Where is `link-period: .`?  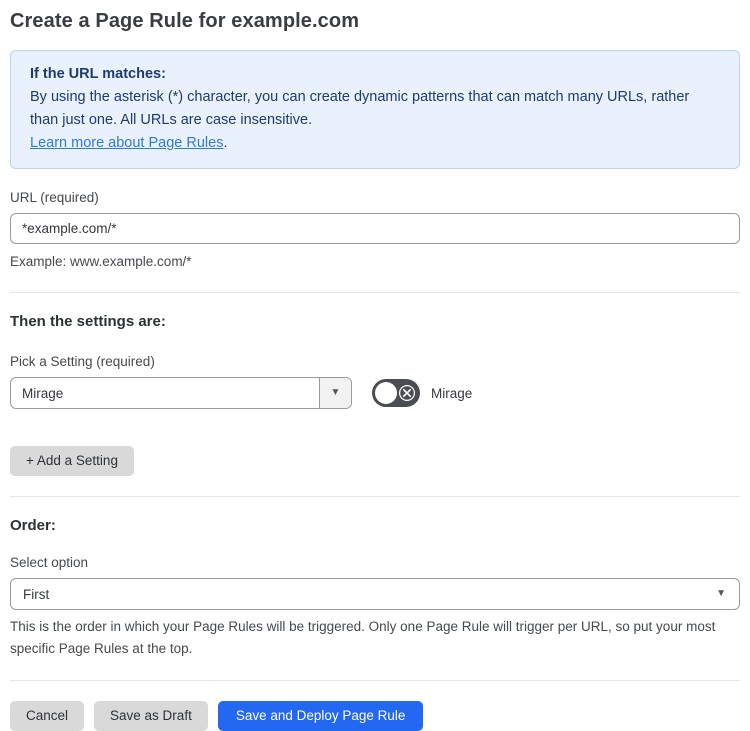
link-period: . is located at coordinates (225, 143).